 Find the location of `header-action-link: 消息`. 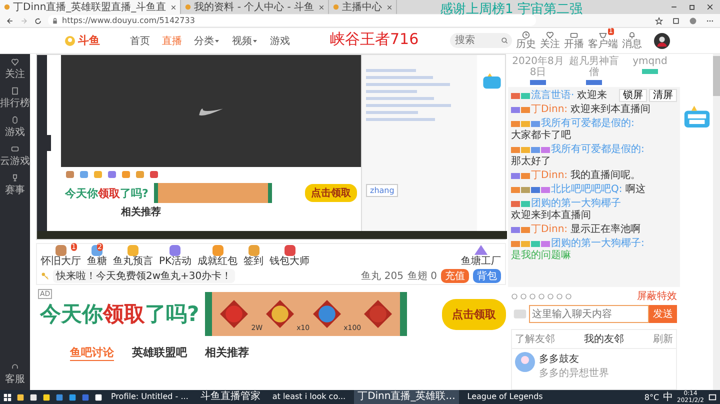

header-action-link: 消息 is located at coordinates (632, 44).